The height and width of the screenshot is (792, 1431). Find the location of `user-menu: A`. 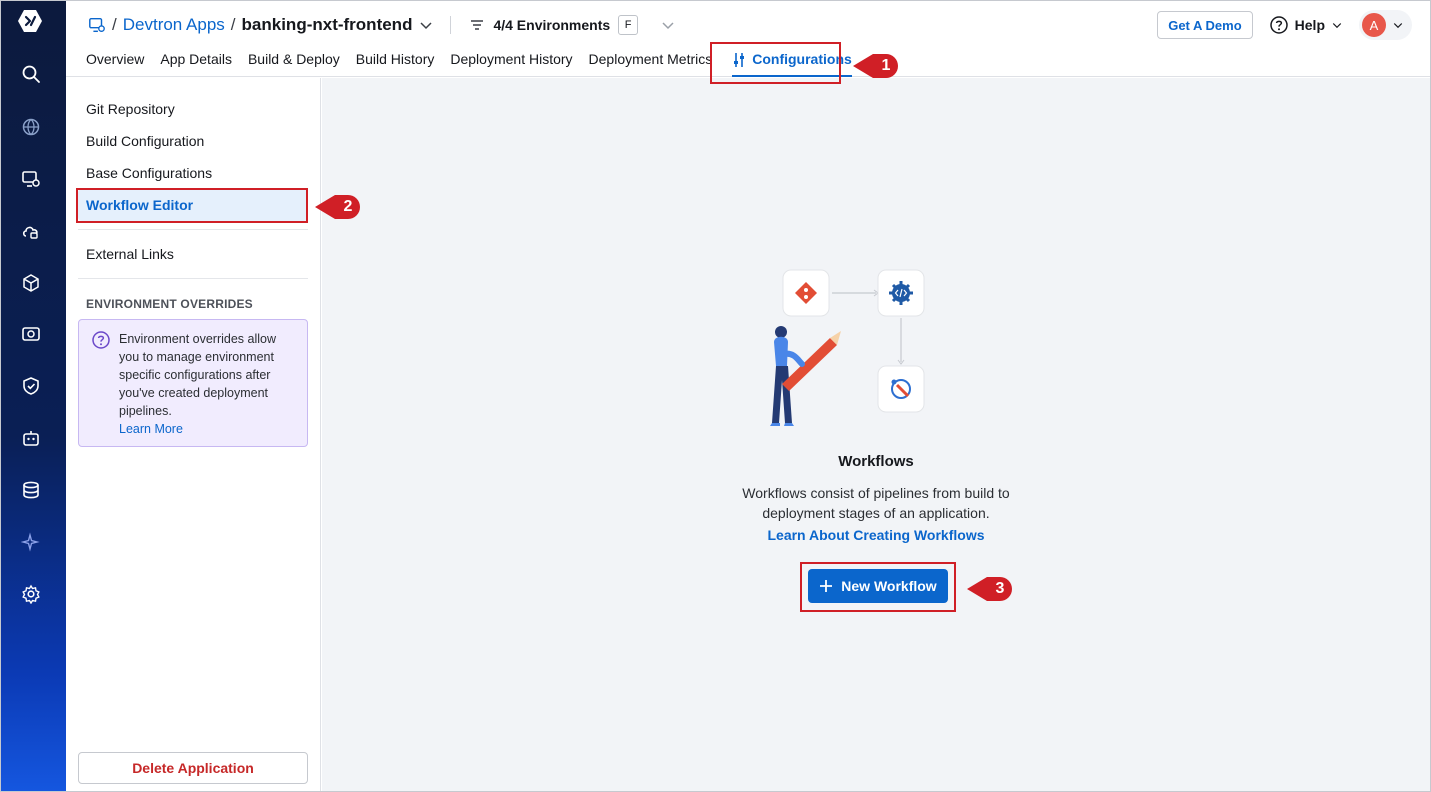

user-menu: A is located at coordinates (1385, 25).